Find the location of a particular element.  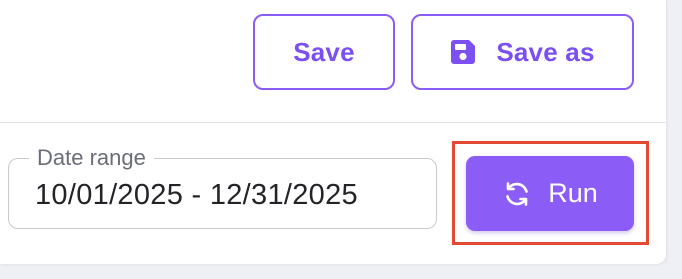

save-as-button: Save as is located at coordinates (522, 52).